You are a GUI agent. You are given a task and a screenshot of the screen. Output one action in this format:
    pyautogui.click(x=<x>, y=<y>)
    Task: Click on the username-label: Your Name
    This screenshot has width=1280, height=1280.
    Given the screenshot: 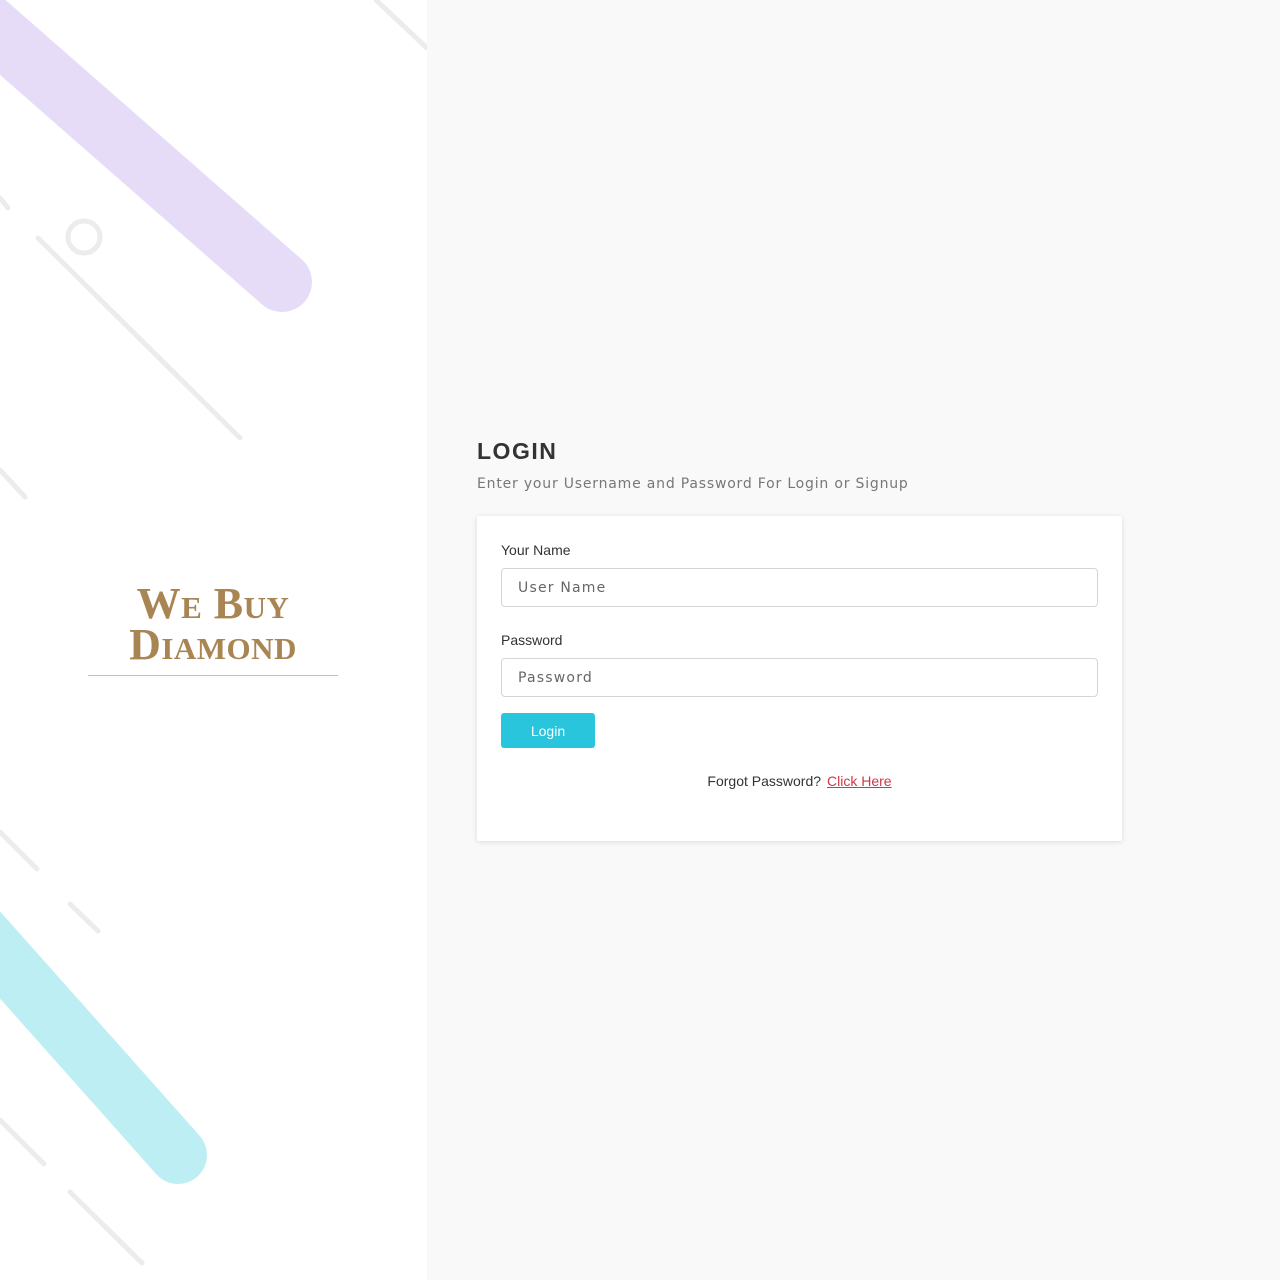 What is the action you would take?
    pyautogui.click(x=536, y=550)
    